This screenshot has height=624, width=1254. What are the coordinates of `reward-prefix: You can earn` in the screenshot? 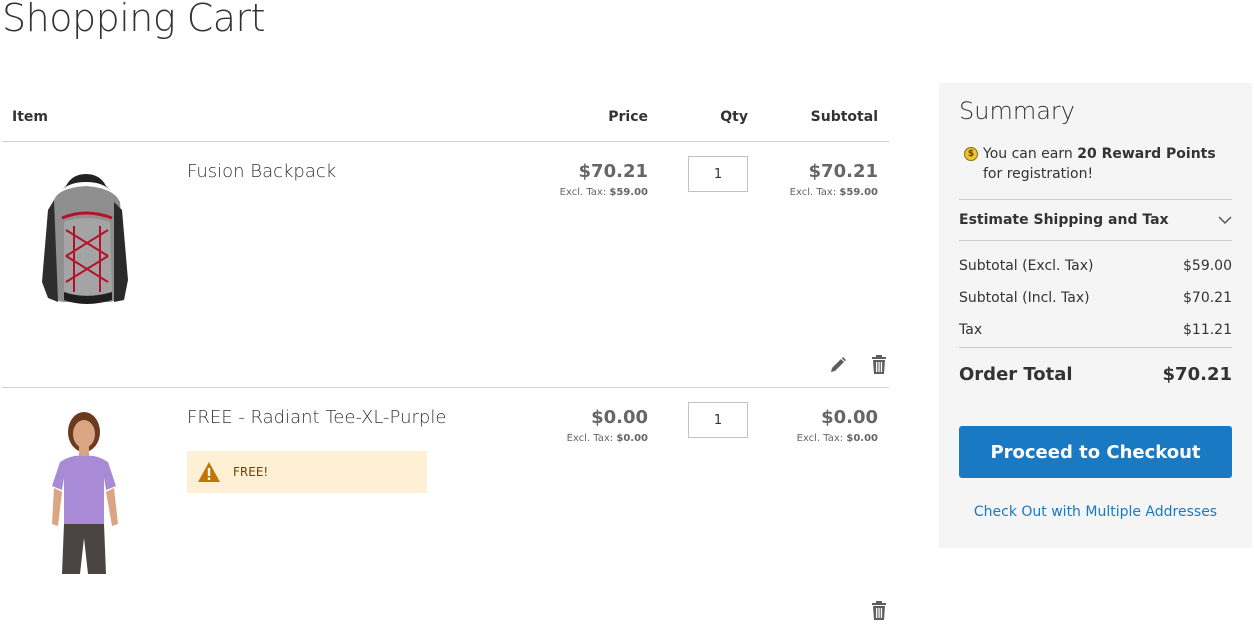 It's located at (1030, 154).